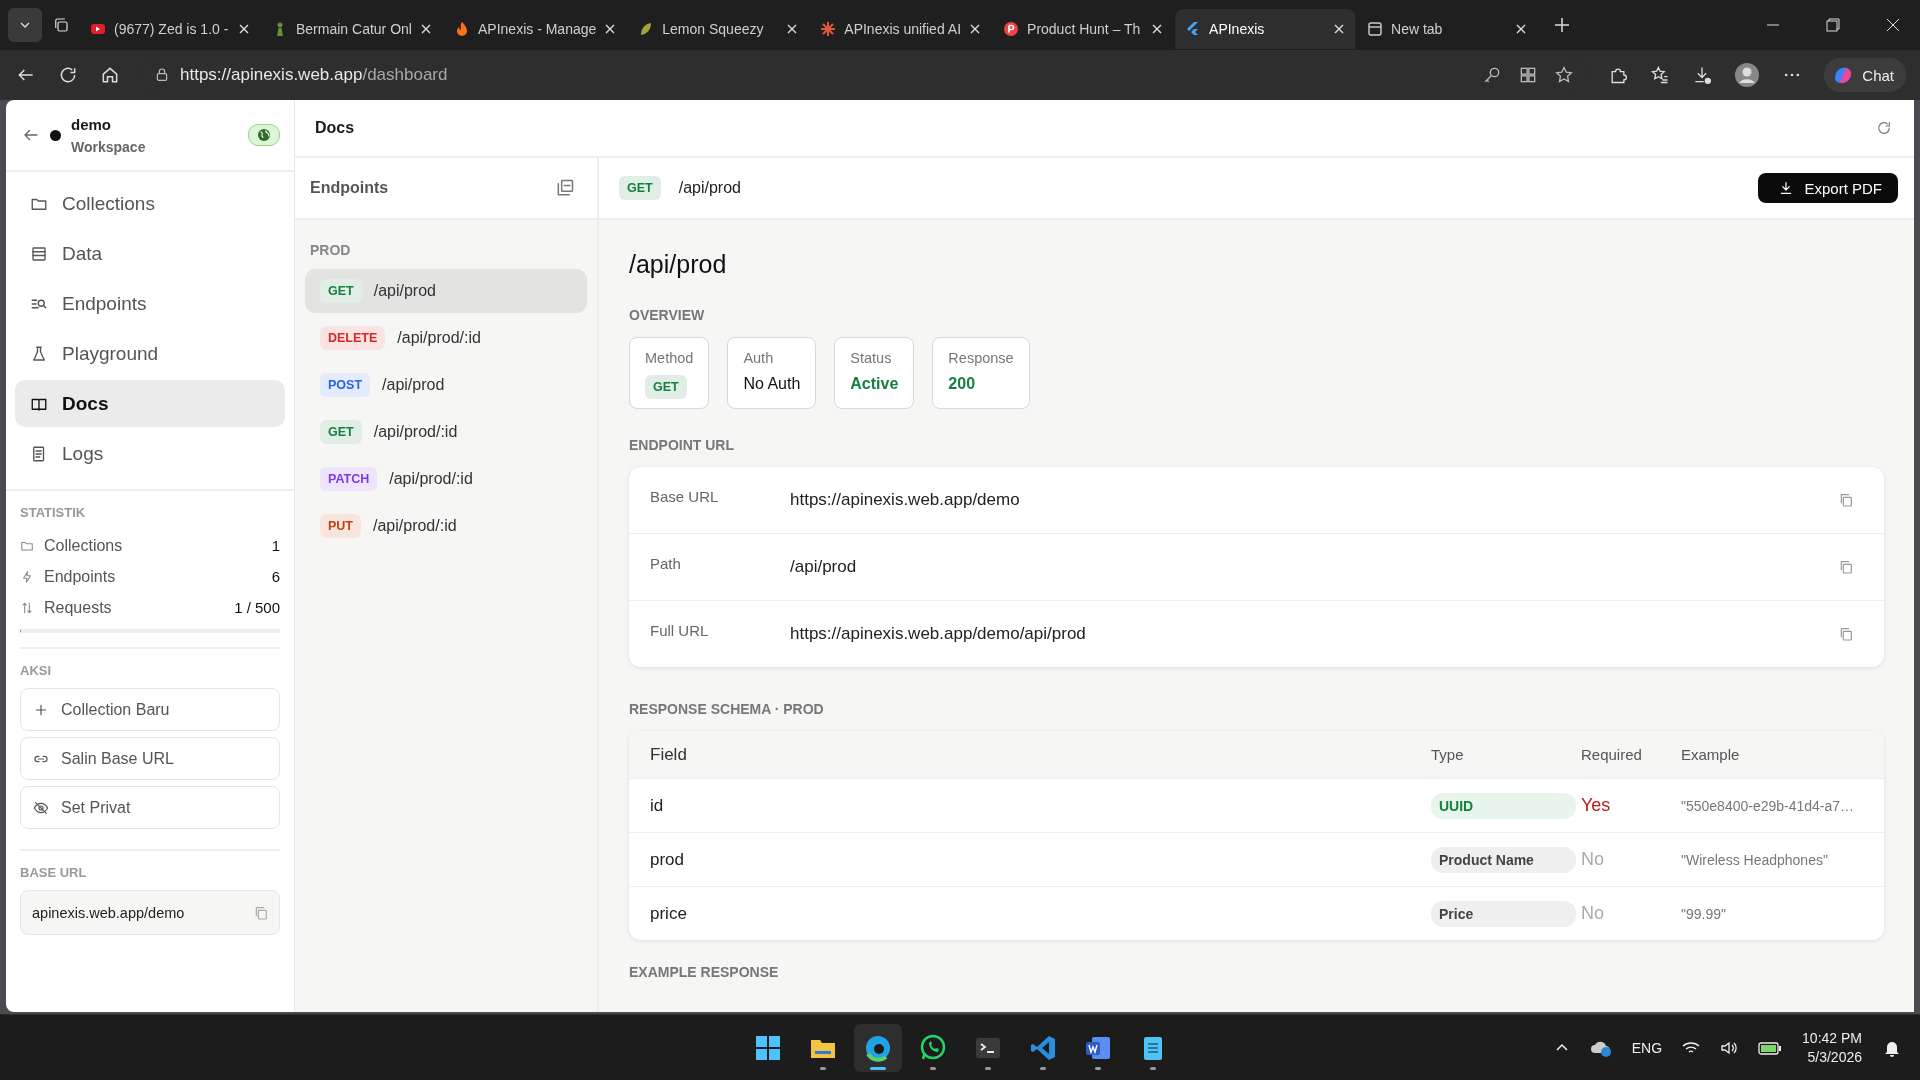 Image resolution: width=1920 pixels, height=1080 pixels. Describe the element at coordinates (150, 253) in the screenshot. I see `nav-item: Data` at that location.